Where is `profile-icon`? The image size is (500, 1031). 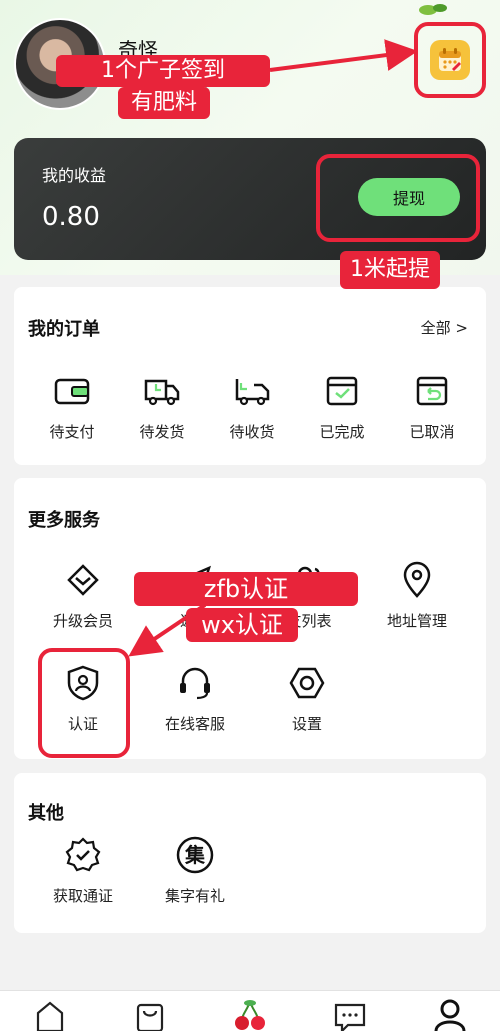
profile-icon is located at coordinates (450, 1015).